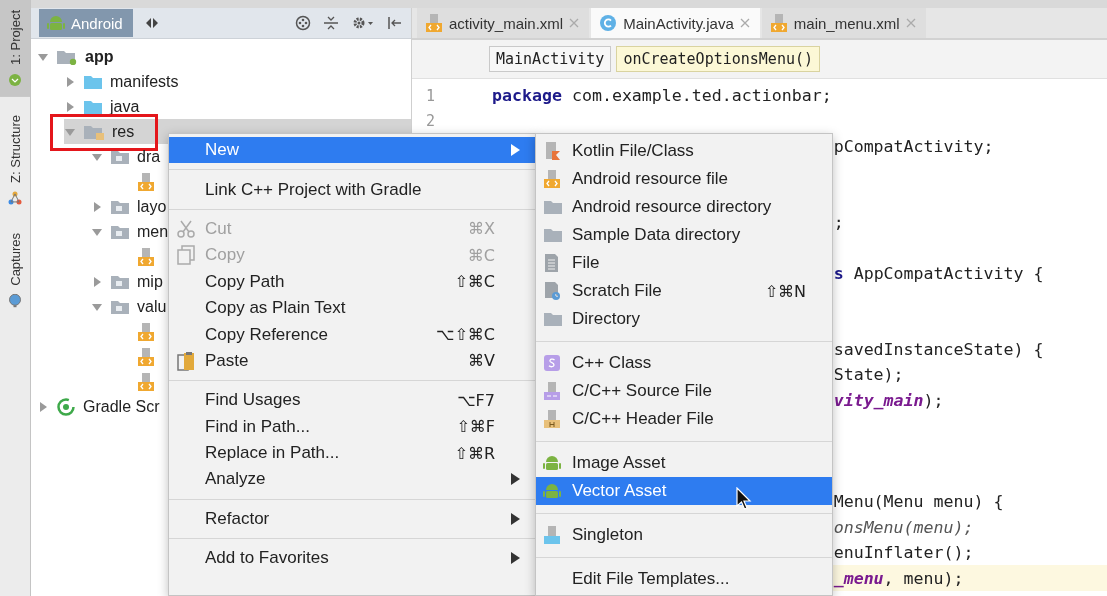  I want to click on keyboard-shortcut: ⌘X, so click(481, 229).